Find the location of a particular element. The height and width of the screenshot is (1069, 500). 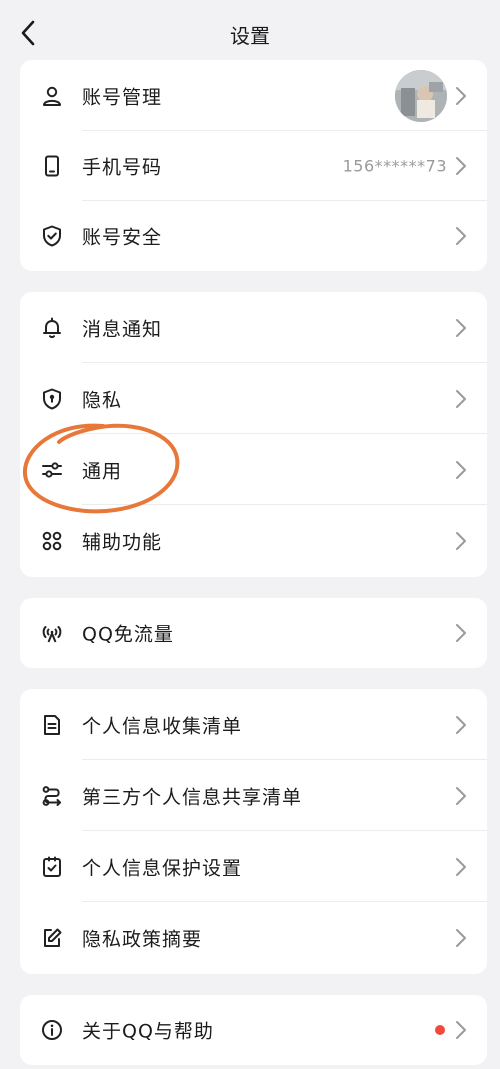

bell-icon is located at coordinates (52, 327).